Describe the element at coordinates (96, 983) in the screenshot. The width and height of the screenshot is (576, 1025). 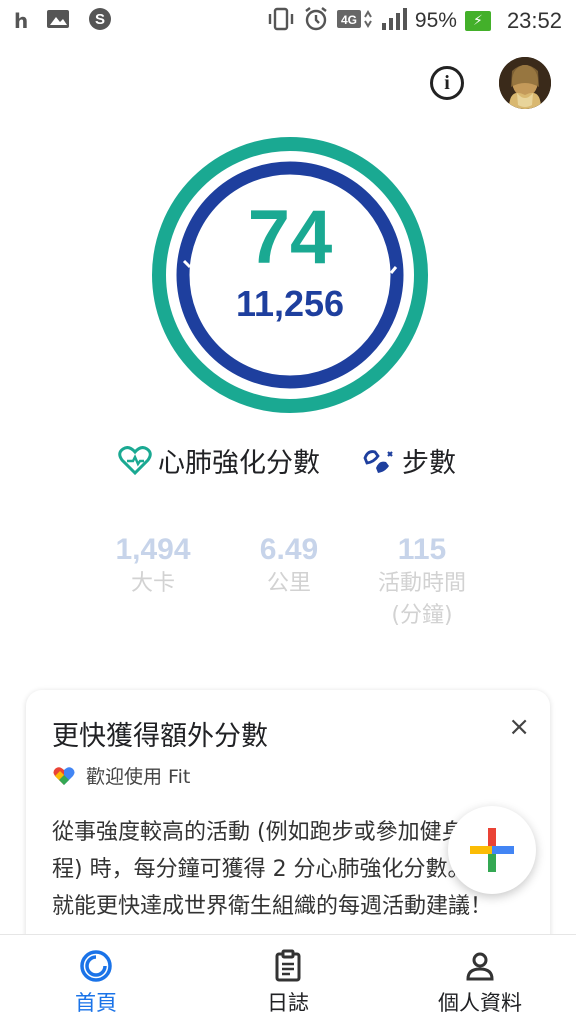
I see `nav-home: 首頁` at that location.